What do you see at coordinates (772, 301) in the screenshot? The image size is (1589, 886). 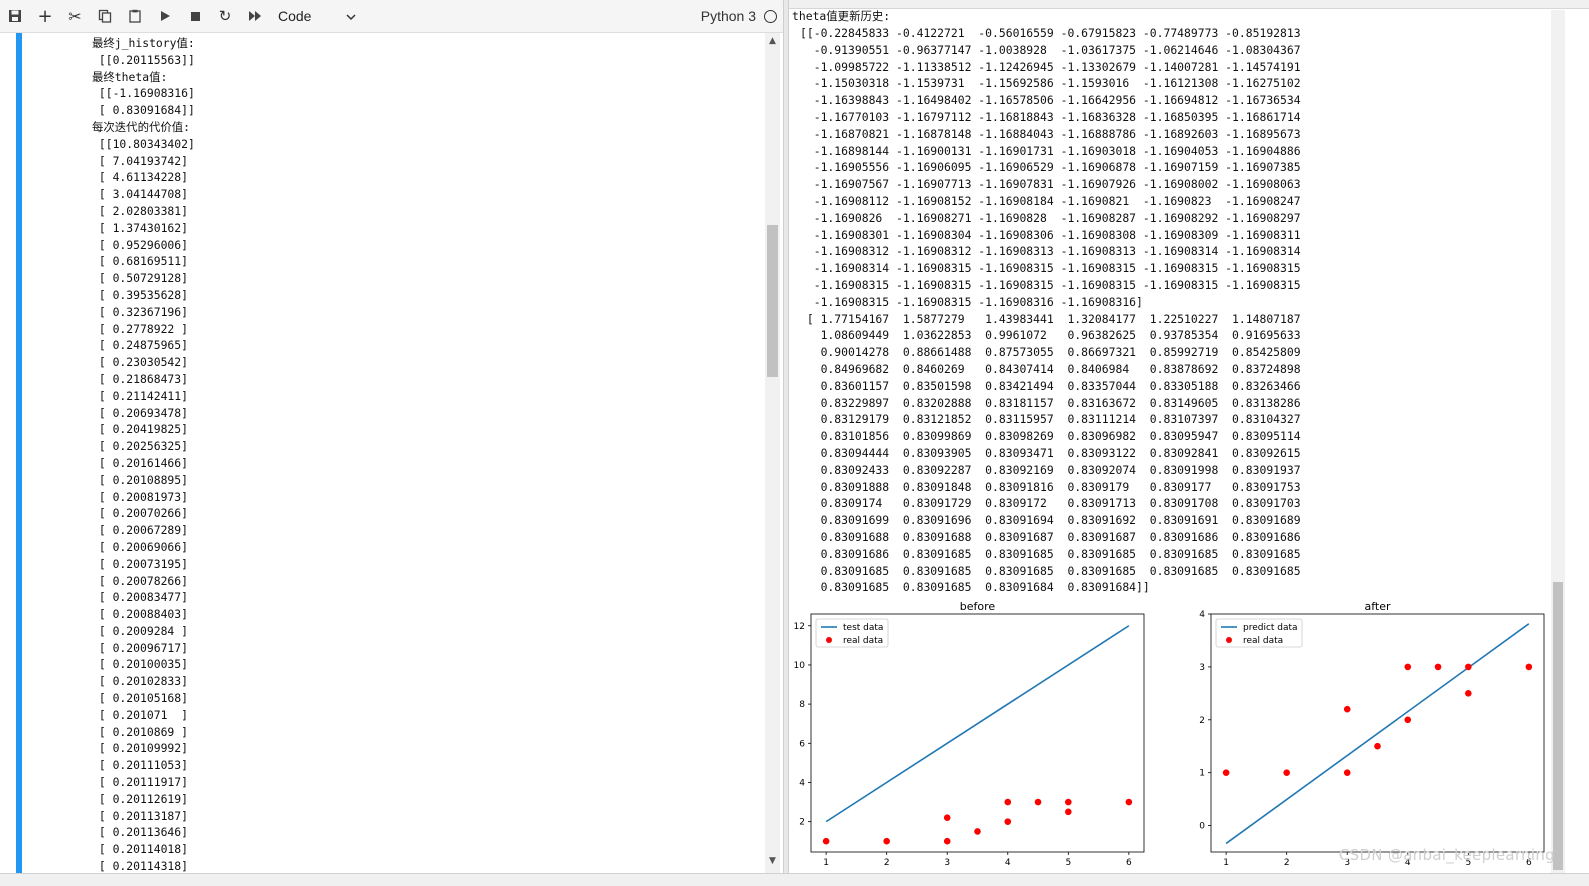 I see `left-scrollbar-thumb` at bounding box center [772, 301].